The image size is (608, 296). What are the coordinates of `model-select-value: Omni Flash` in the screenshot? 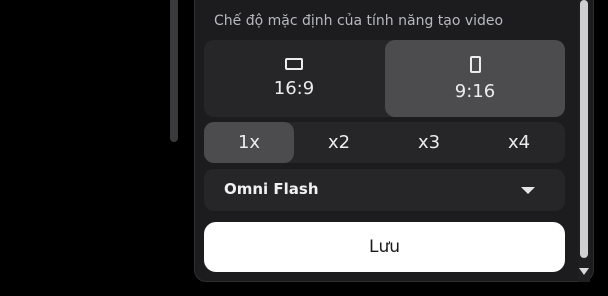 It's located at (271, 189).